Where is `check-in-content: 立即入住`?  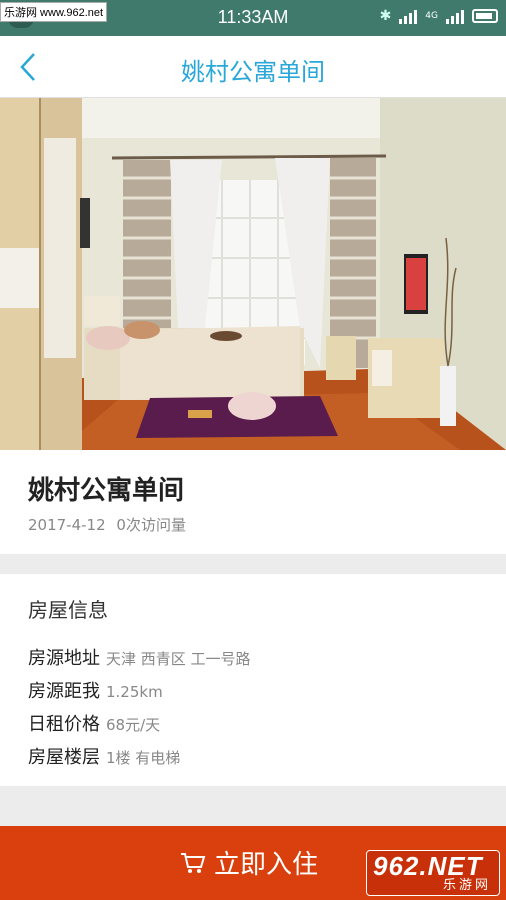
check-in-content: 立即入住 is located at coordinates (249, 862).